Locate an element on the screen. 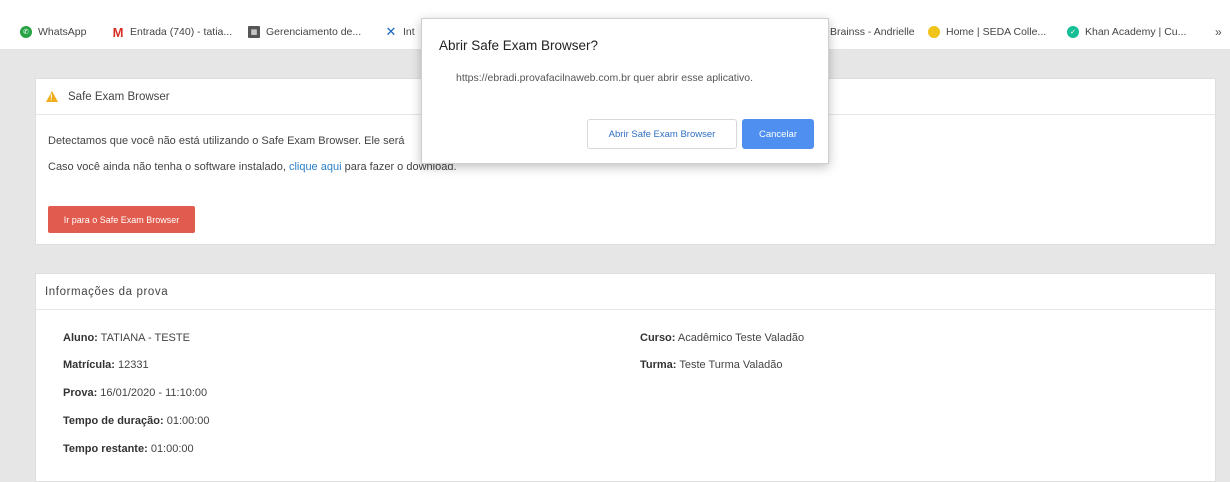 This screenshot has width=1230, height=482. info-value: Acadêmico Teste Valadão is located at coordinates (740, 338).